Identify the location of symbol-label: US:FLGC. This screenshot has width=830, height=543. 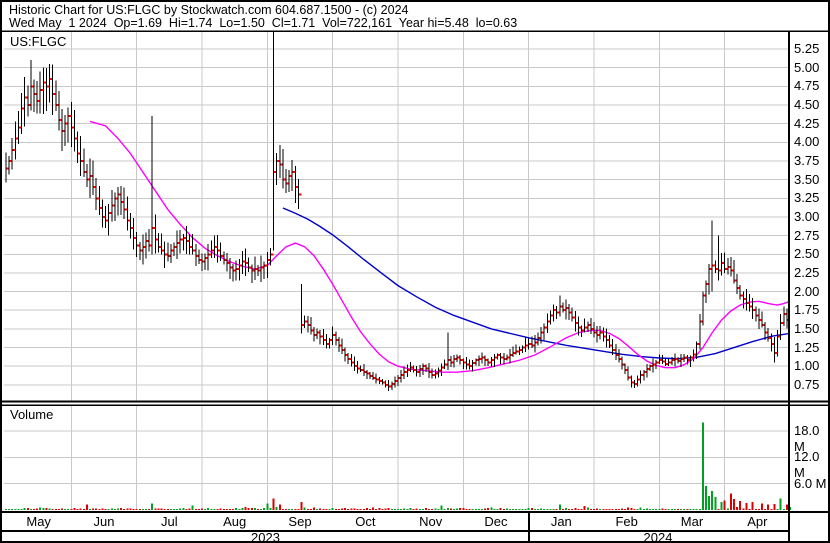
(38, 41).